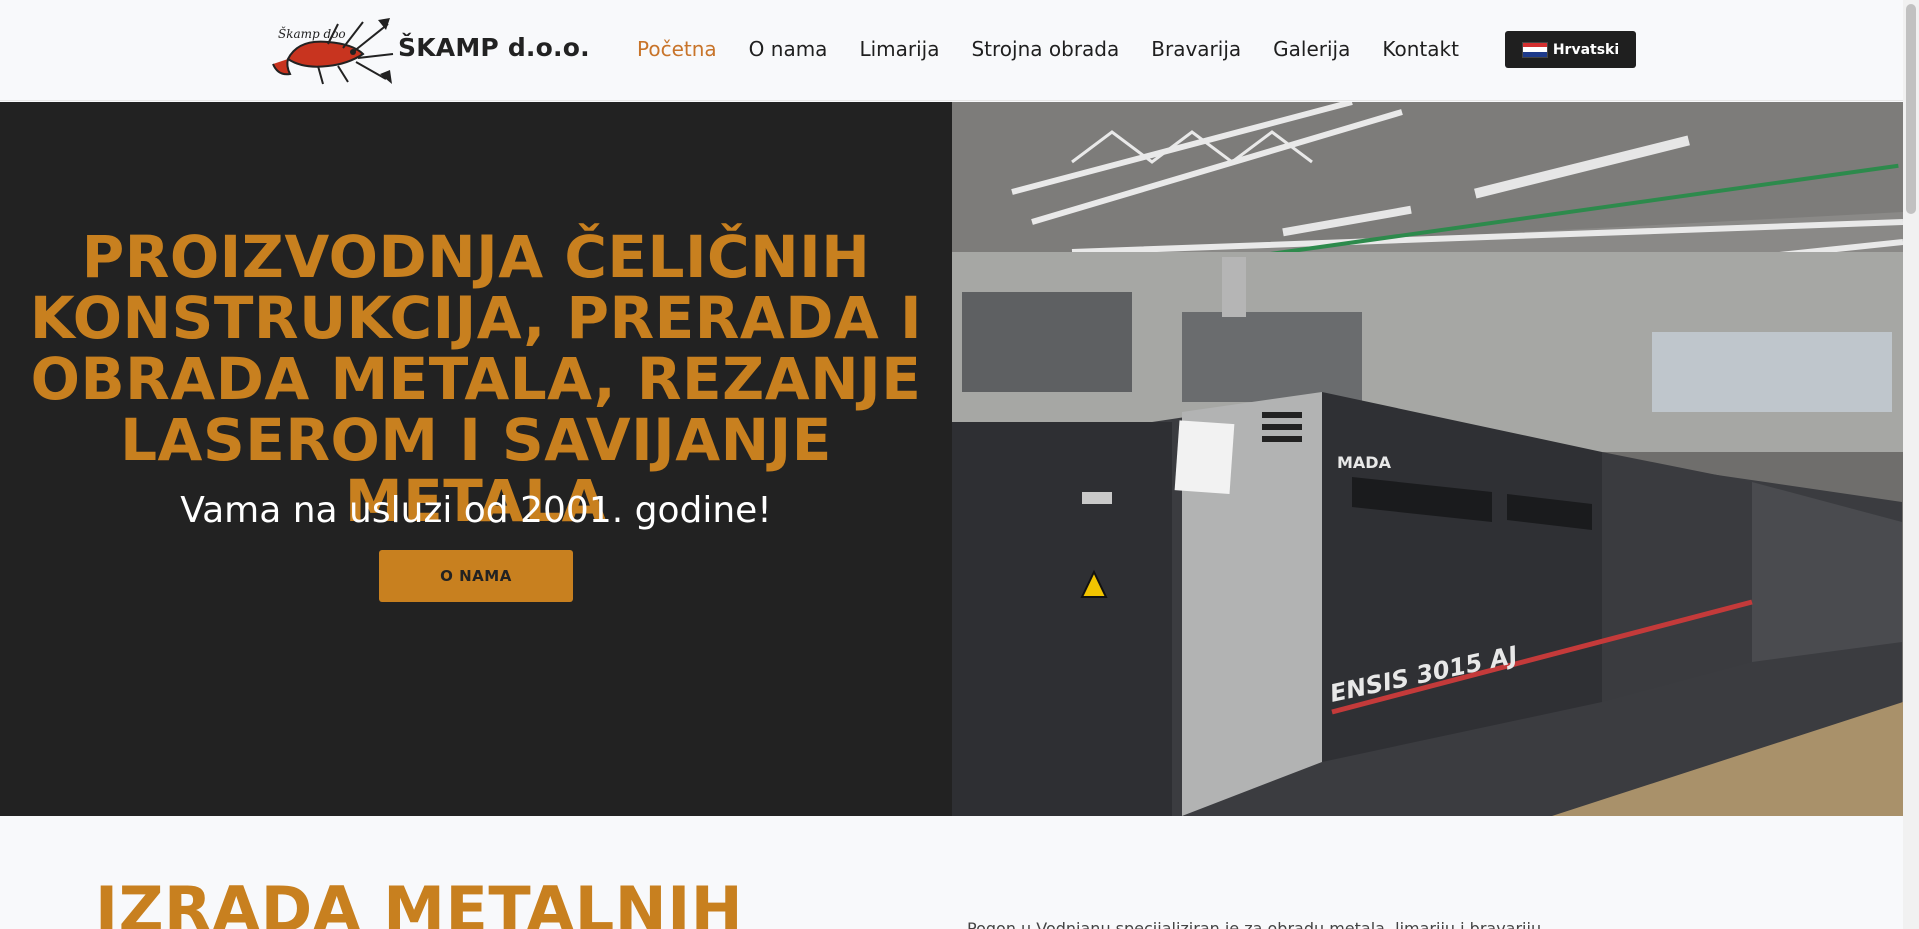 This screenshot has width=1919, height=929. I want to click on logo-text: Škamp doo, so click(312, 33).